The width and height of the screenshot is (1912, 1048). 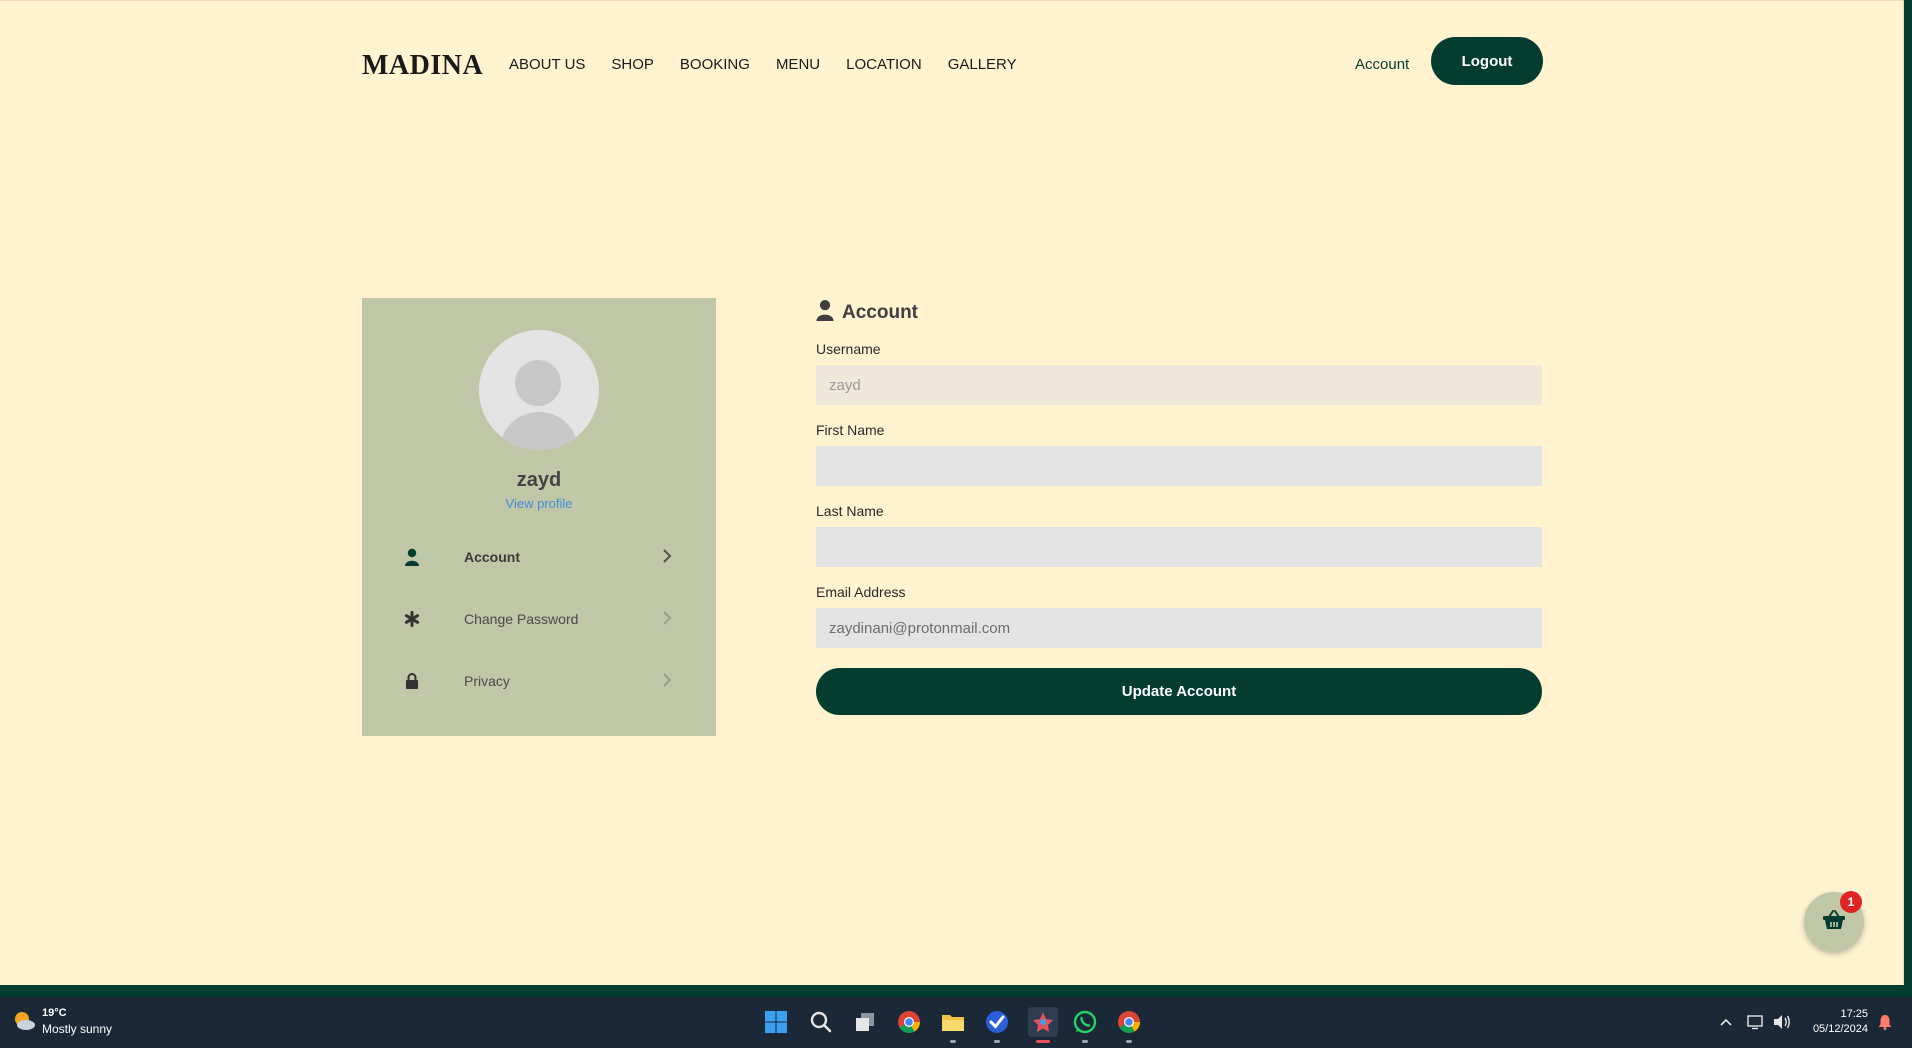 What do you see at coordinates (542, 558) in the screenshot?
I see `sidebar-item-account: Account` at bounding box center [542, 558].